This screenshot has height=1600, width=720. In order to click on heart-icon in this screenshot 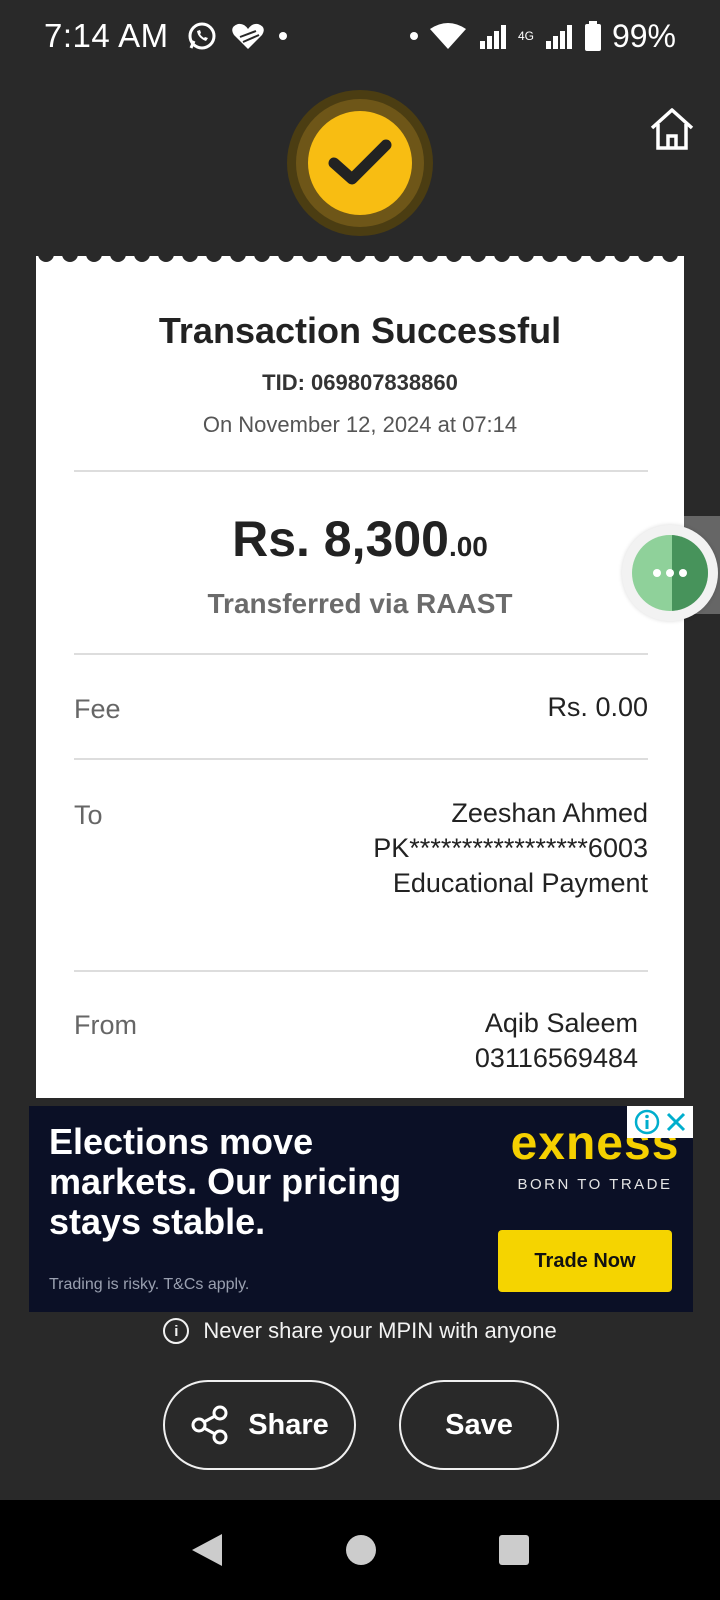, I will do `click(247, 36)`.